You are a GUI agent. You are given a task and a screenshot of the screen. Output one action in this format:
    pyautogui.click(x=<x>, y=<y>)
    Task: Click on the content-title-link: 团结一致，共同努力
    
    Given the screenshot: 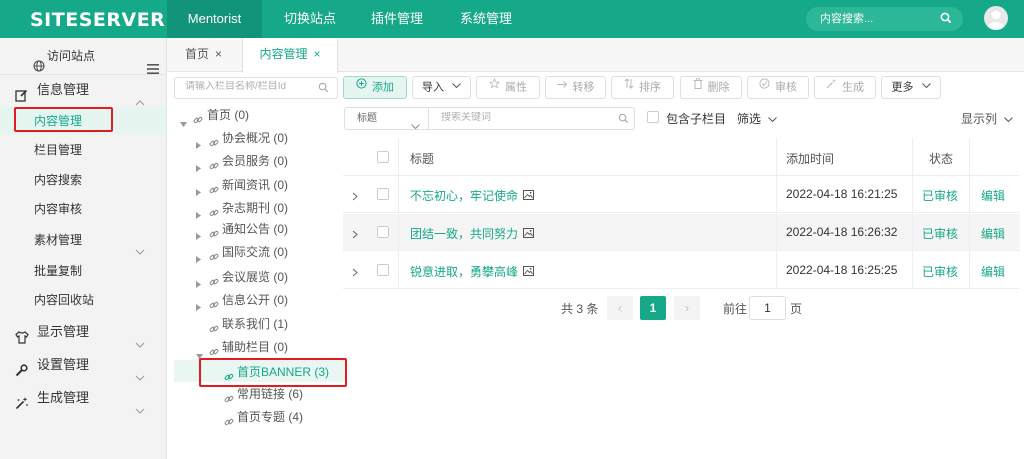 What is the action you would take?
    pyautogui.click(x=472, y=233)
    